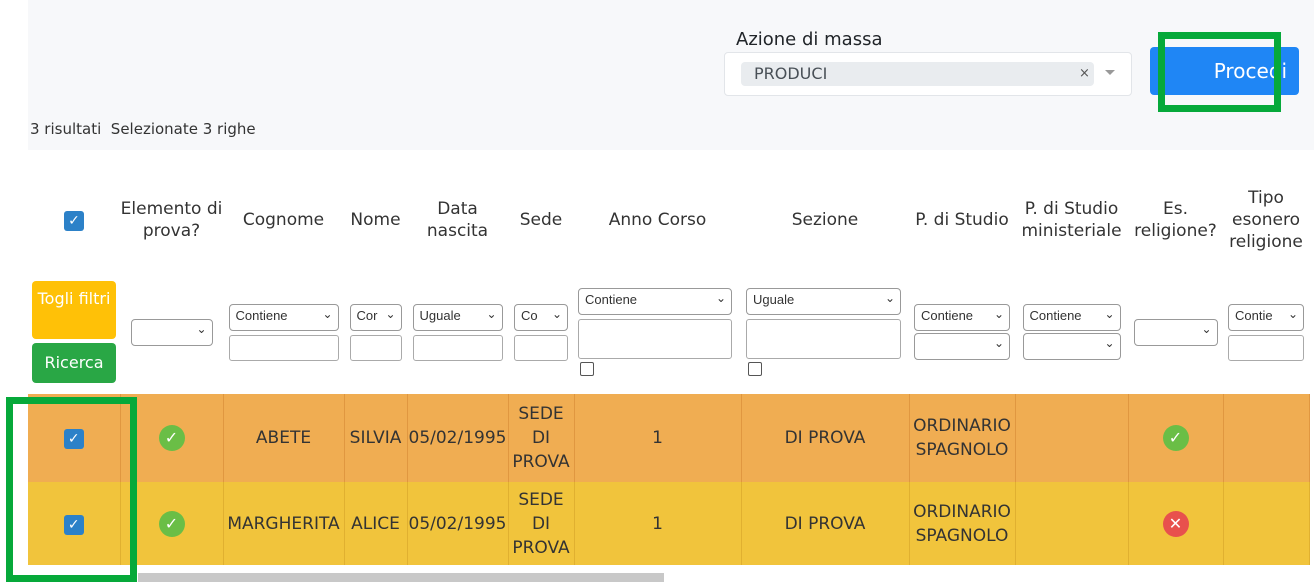 The width and height of the screenshot is (1314, 582). What do you see at coordinates (1266, 317) in the screenshot?
I see `filter-tipo-select: Contie ⌄` at bounding box center [1266, 317].